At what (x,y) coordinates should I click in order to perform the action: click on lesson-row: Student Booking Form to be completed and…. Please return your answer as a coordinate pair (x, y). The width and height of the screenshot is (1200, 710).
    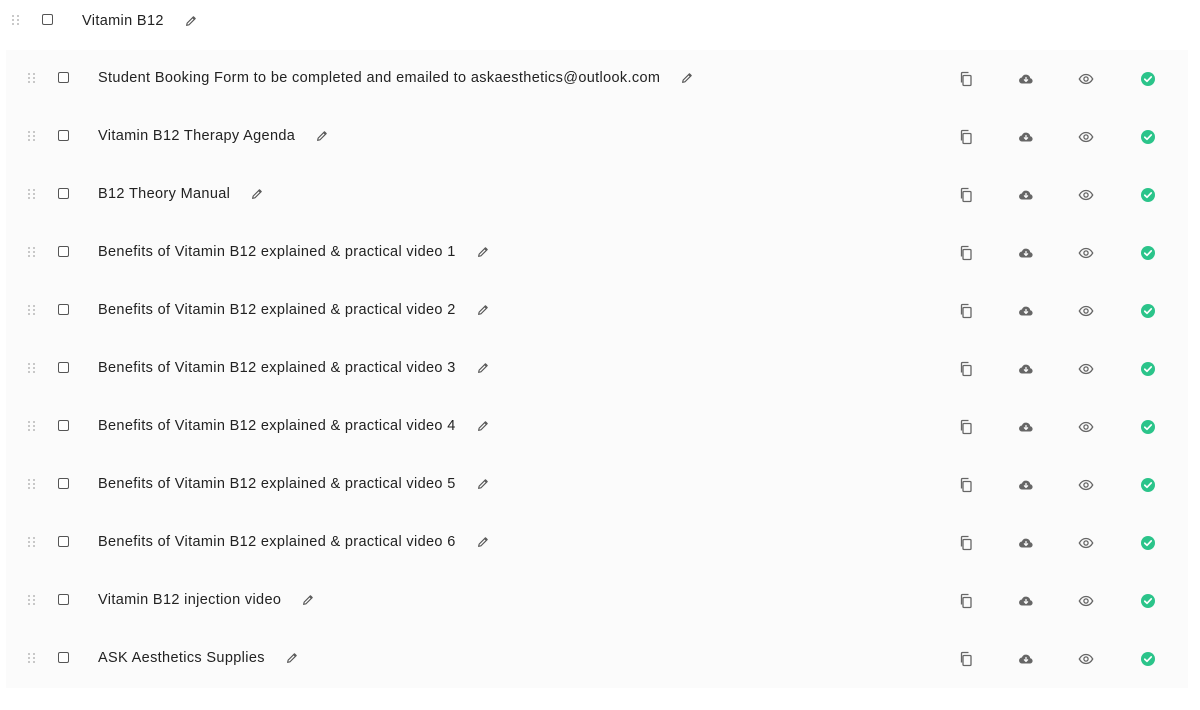
    Looking at the image, I should click on (597, 79).